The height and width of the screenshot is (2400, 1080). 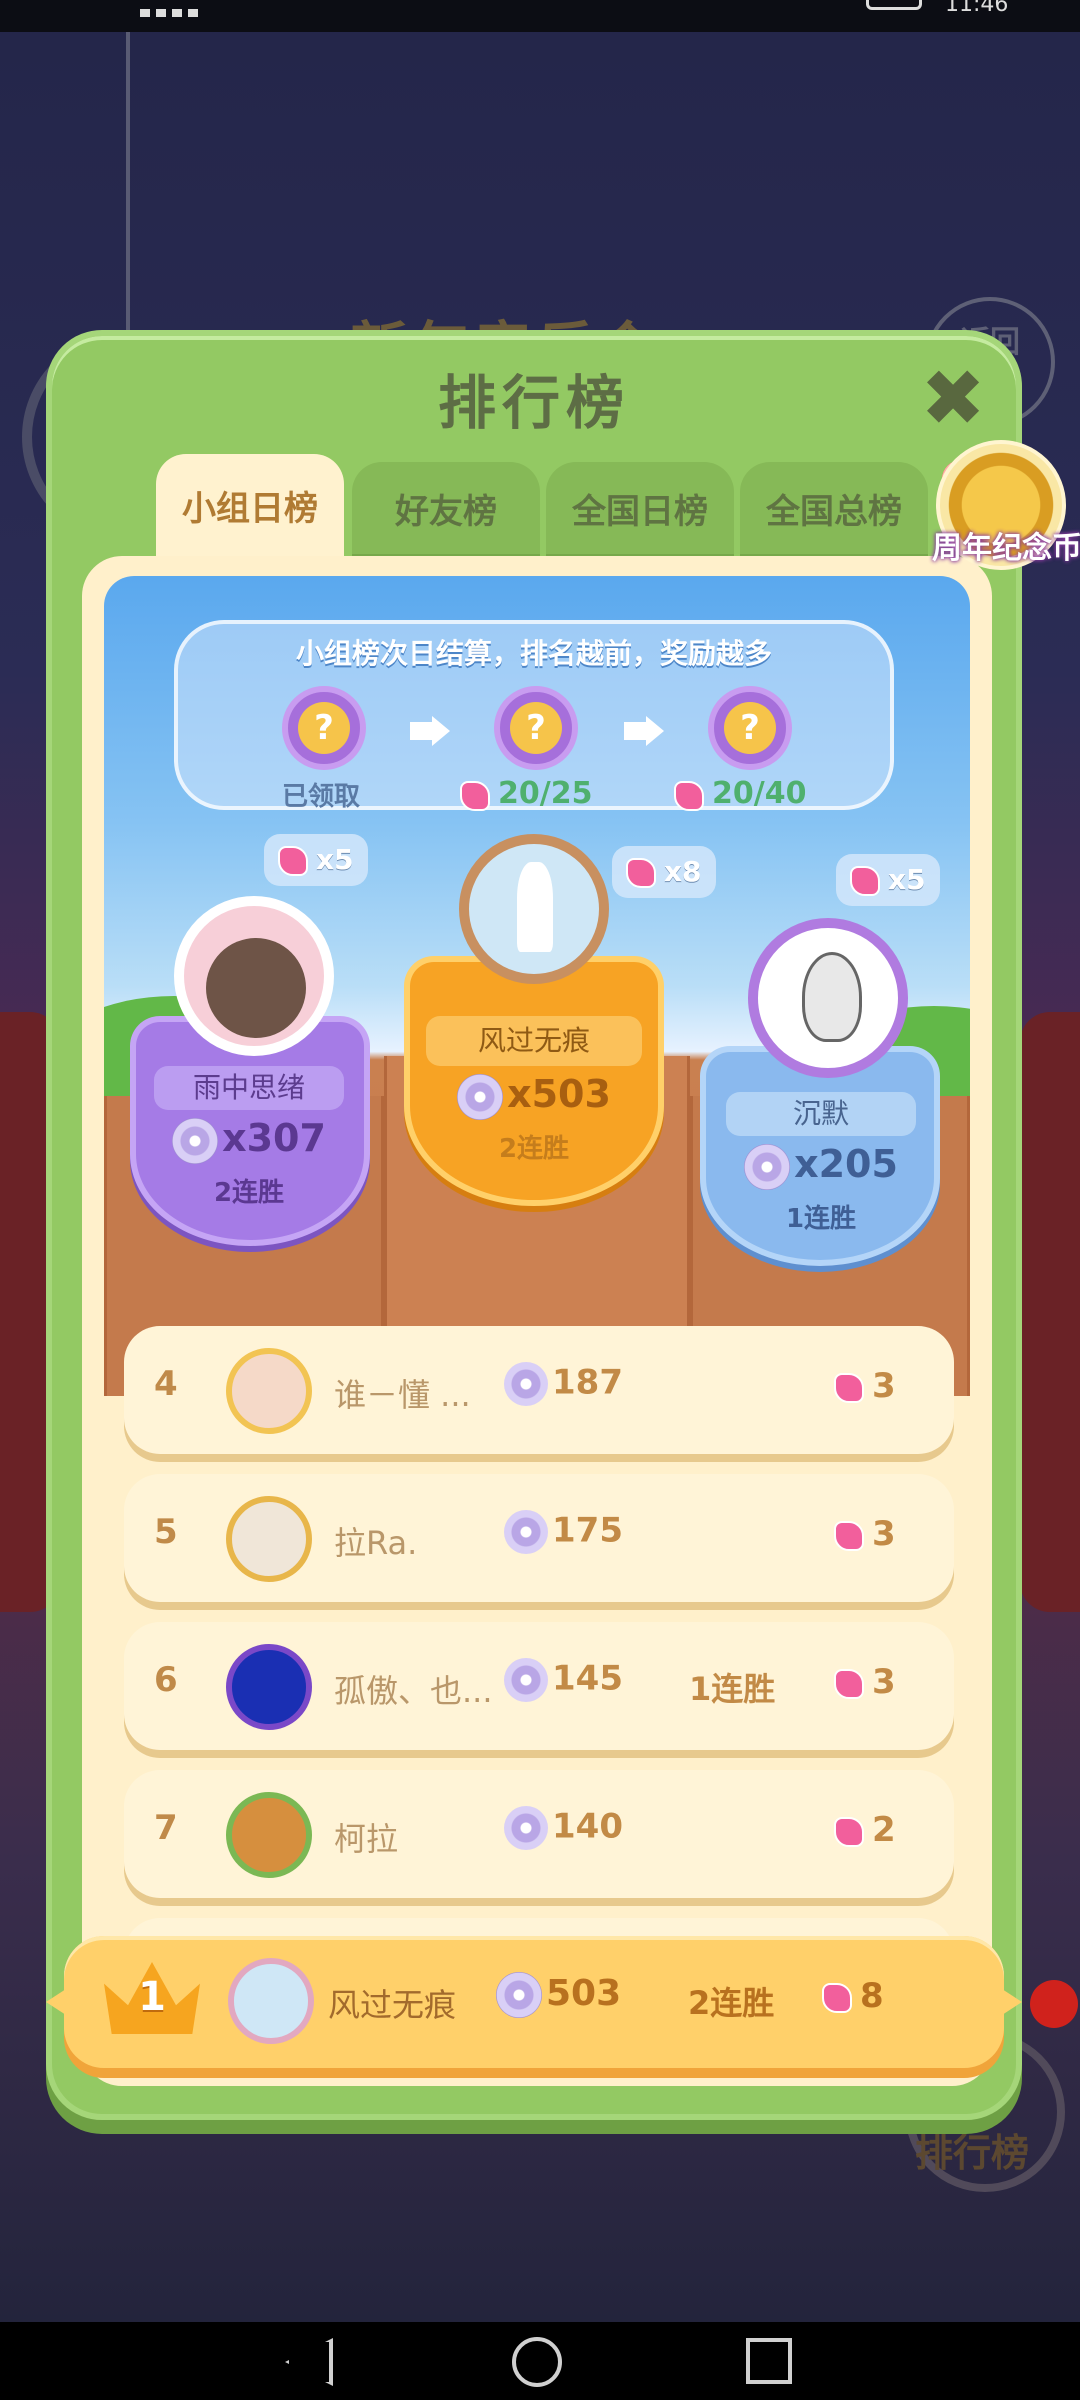 I want to click on list-item: 7 柯拉 140 2, so click(x=539, y=1834).